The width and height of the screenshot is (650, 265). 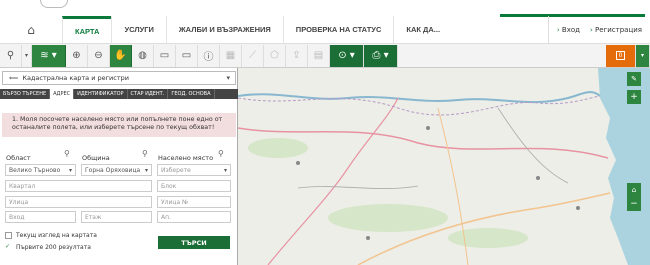 I want to click on oblast-select: Велико Търново ▾, so click(x=40, y=170).